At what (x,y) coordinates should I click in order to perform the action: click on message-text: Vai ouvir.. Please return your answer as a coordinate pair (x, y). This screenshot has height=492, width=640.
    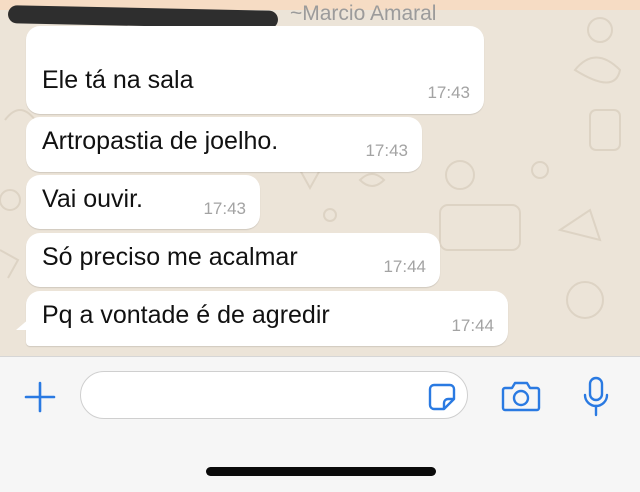
    Looking at the image, I should click on (92, 199).